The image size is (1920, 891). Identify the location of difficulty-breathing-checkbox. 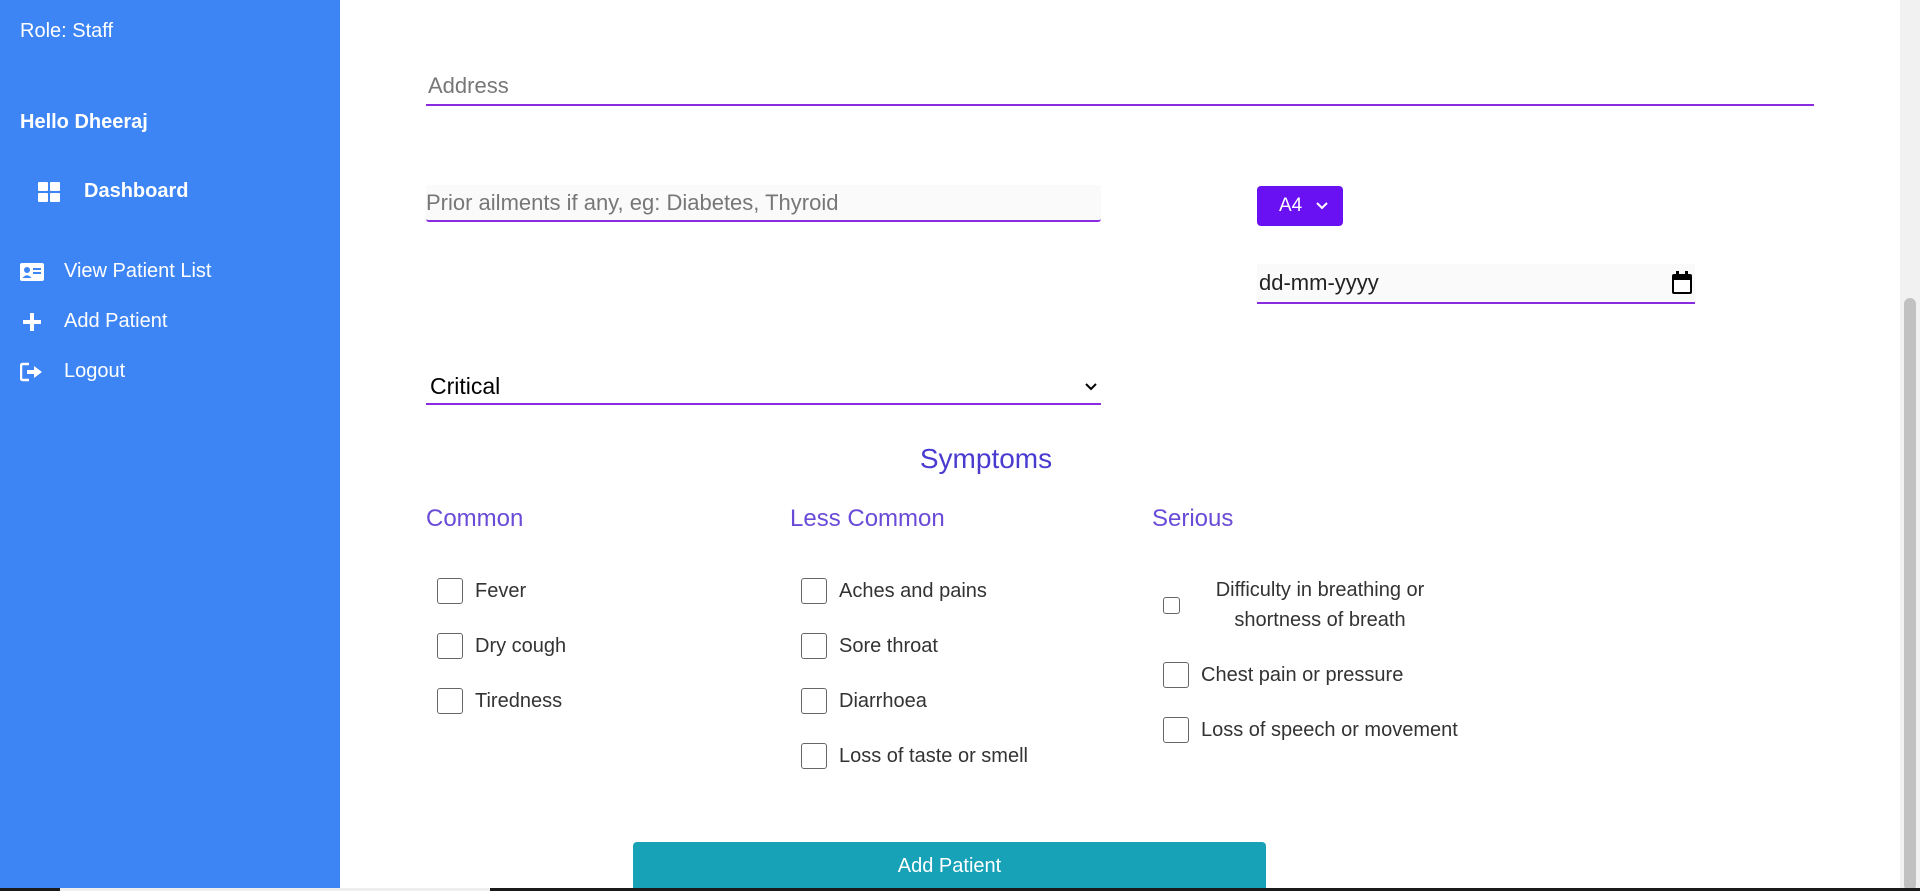
(1171, 605).